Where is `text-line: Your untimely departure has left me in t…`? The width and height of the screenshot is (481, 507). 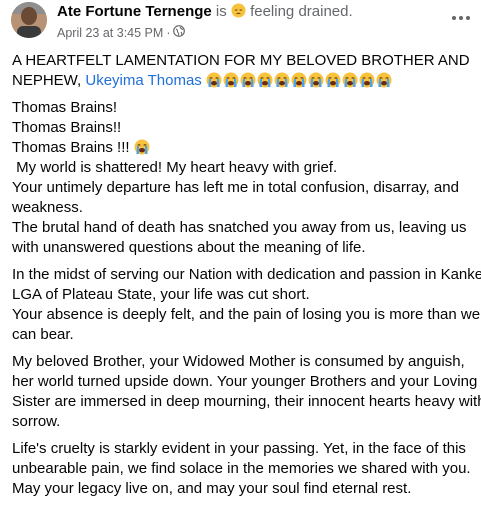
text-line: Your untimely departure has left me in t… is located at coordinates (235, 187).